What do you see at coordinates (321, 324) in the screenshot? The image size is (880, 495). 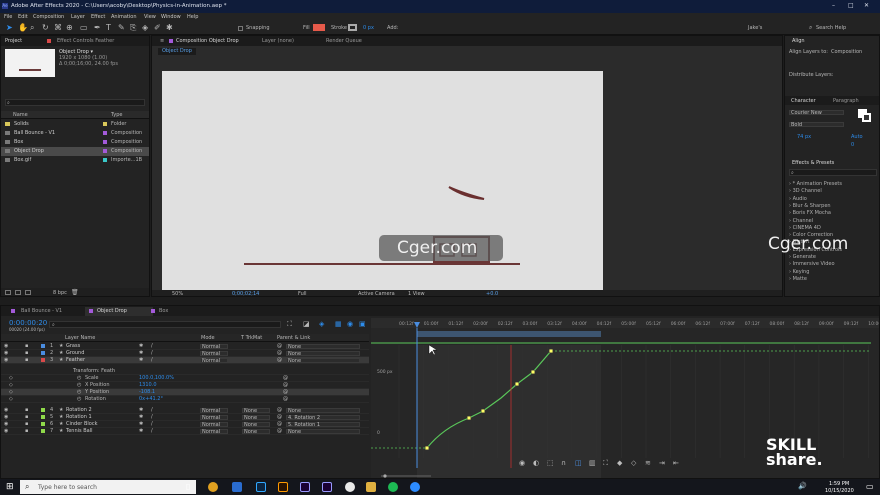 I see `shy-layers-icon: ◈` at bounding box center [321, 324].